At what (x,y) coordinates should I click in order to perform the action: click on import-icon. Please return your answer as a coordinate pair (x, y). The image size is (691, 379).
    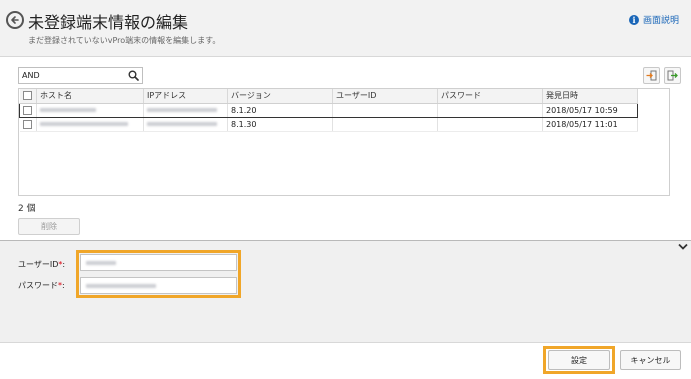
    Looking at the image, I should click on (651, 75).